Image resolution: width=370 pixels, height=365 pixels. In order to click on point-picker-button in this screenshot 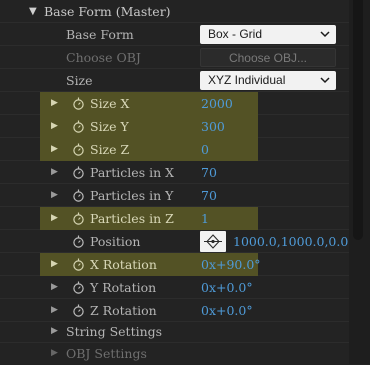, I will do `click(213, 241)`.